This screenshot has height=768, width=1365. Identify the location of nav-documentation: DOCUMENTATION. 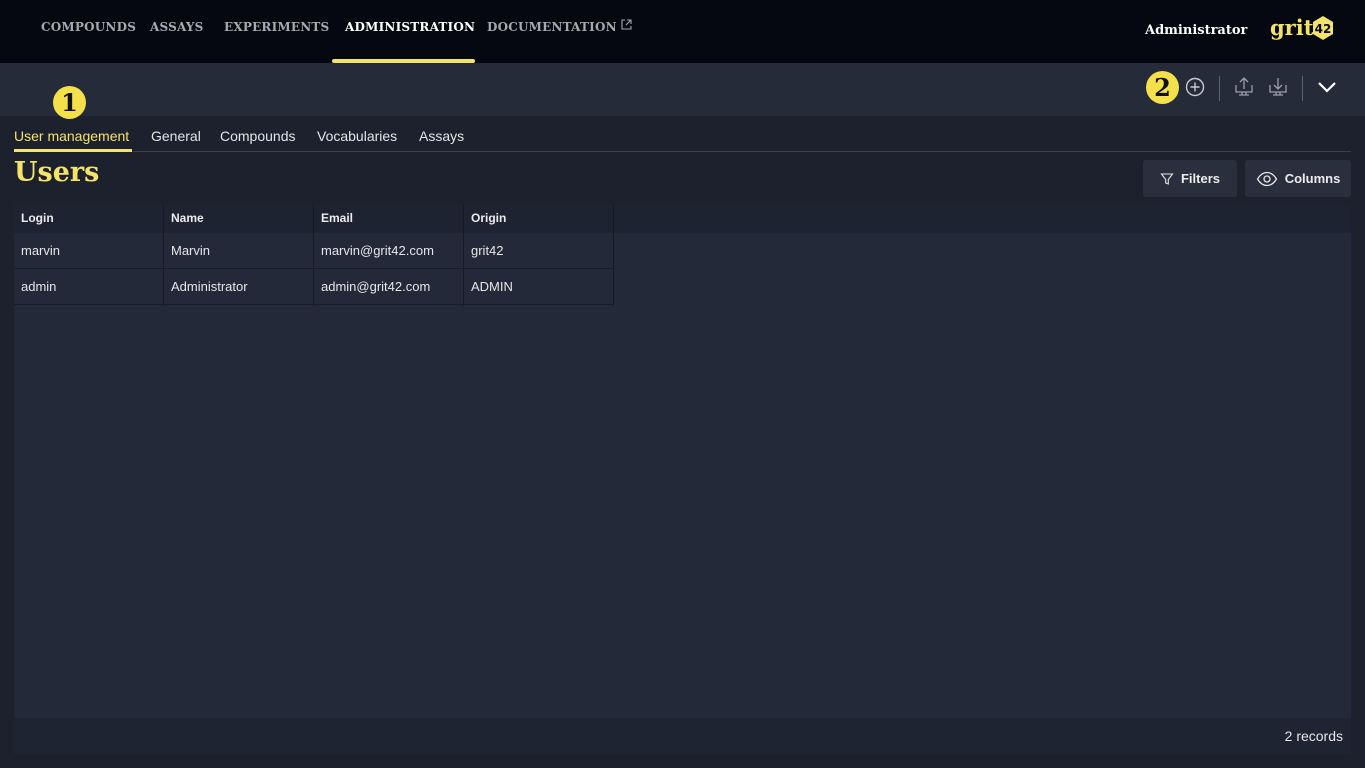
(559, 26).